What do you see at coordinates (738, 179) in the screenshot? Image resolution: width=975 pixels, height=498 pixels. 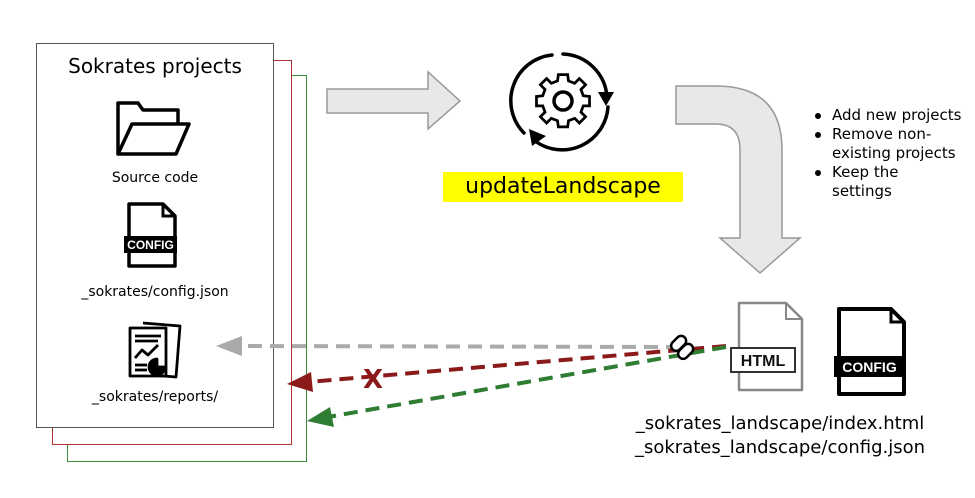 I see `flow-arrow-down` at bounding box center [738, 179].